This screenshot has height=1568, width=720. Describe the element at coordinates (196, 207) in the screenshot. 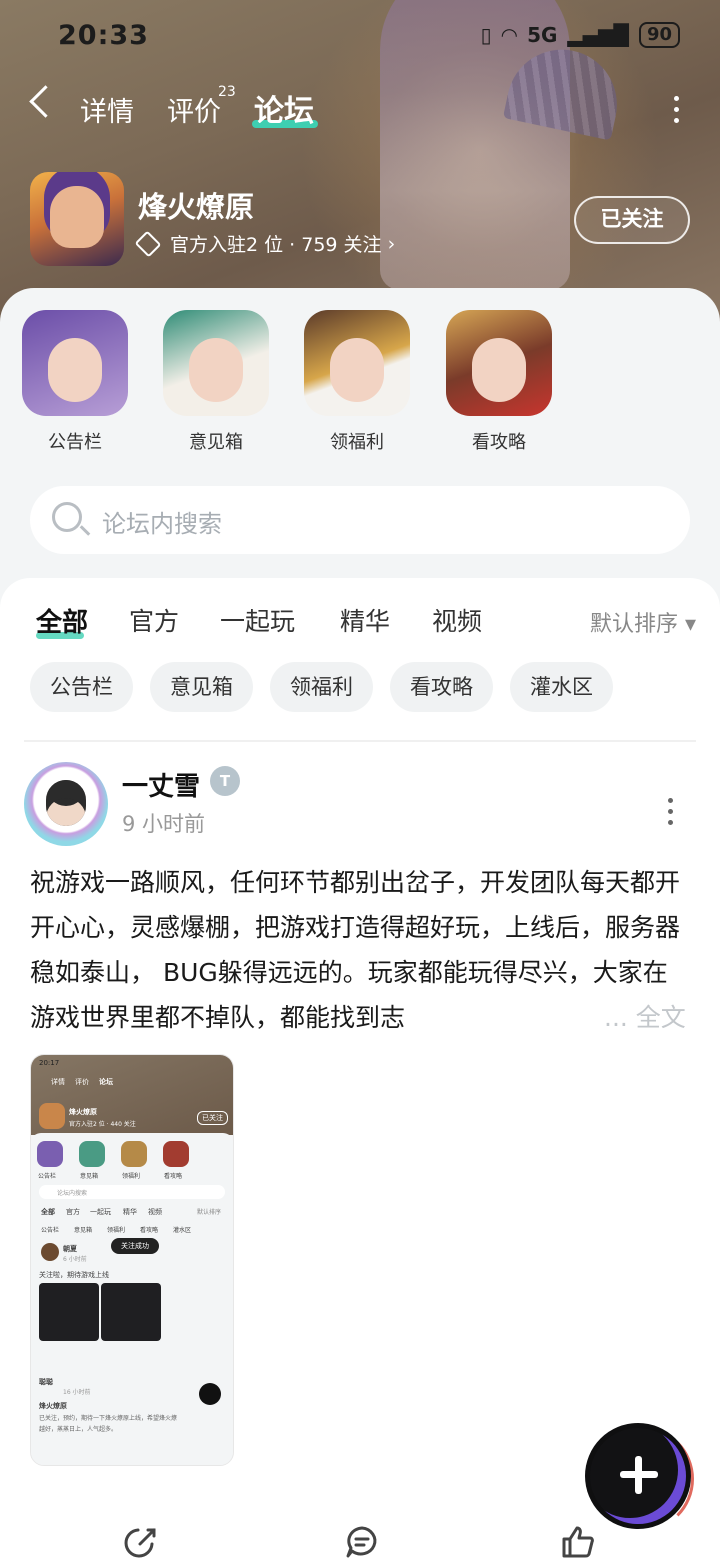

I see `game-name: 烽火燎原` at that location.